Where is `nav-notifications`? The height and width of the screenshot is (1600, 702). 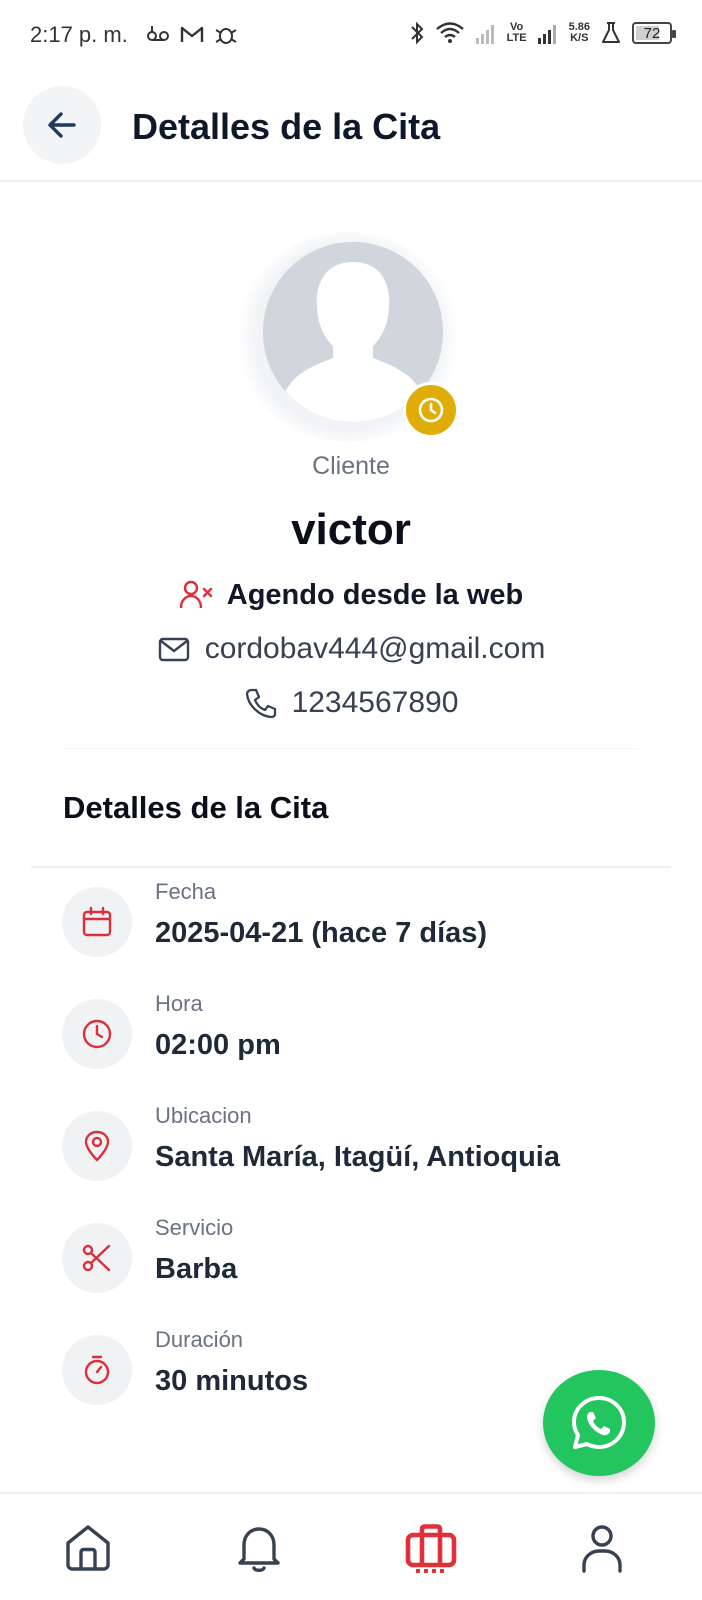 nav-notifications is located at coordinates (259, 1548).